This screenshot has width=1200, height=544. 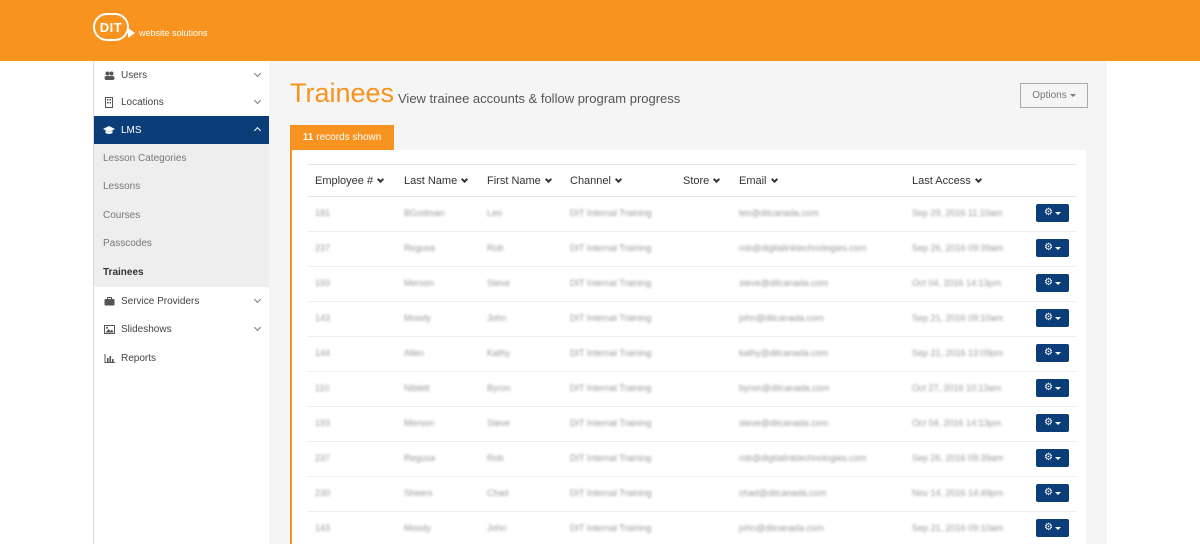 I want to click on sidebar-item-slideshows: Slideshows, so click(x=182, y=329).